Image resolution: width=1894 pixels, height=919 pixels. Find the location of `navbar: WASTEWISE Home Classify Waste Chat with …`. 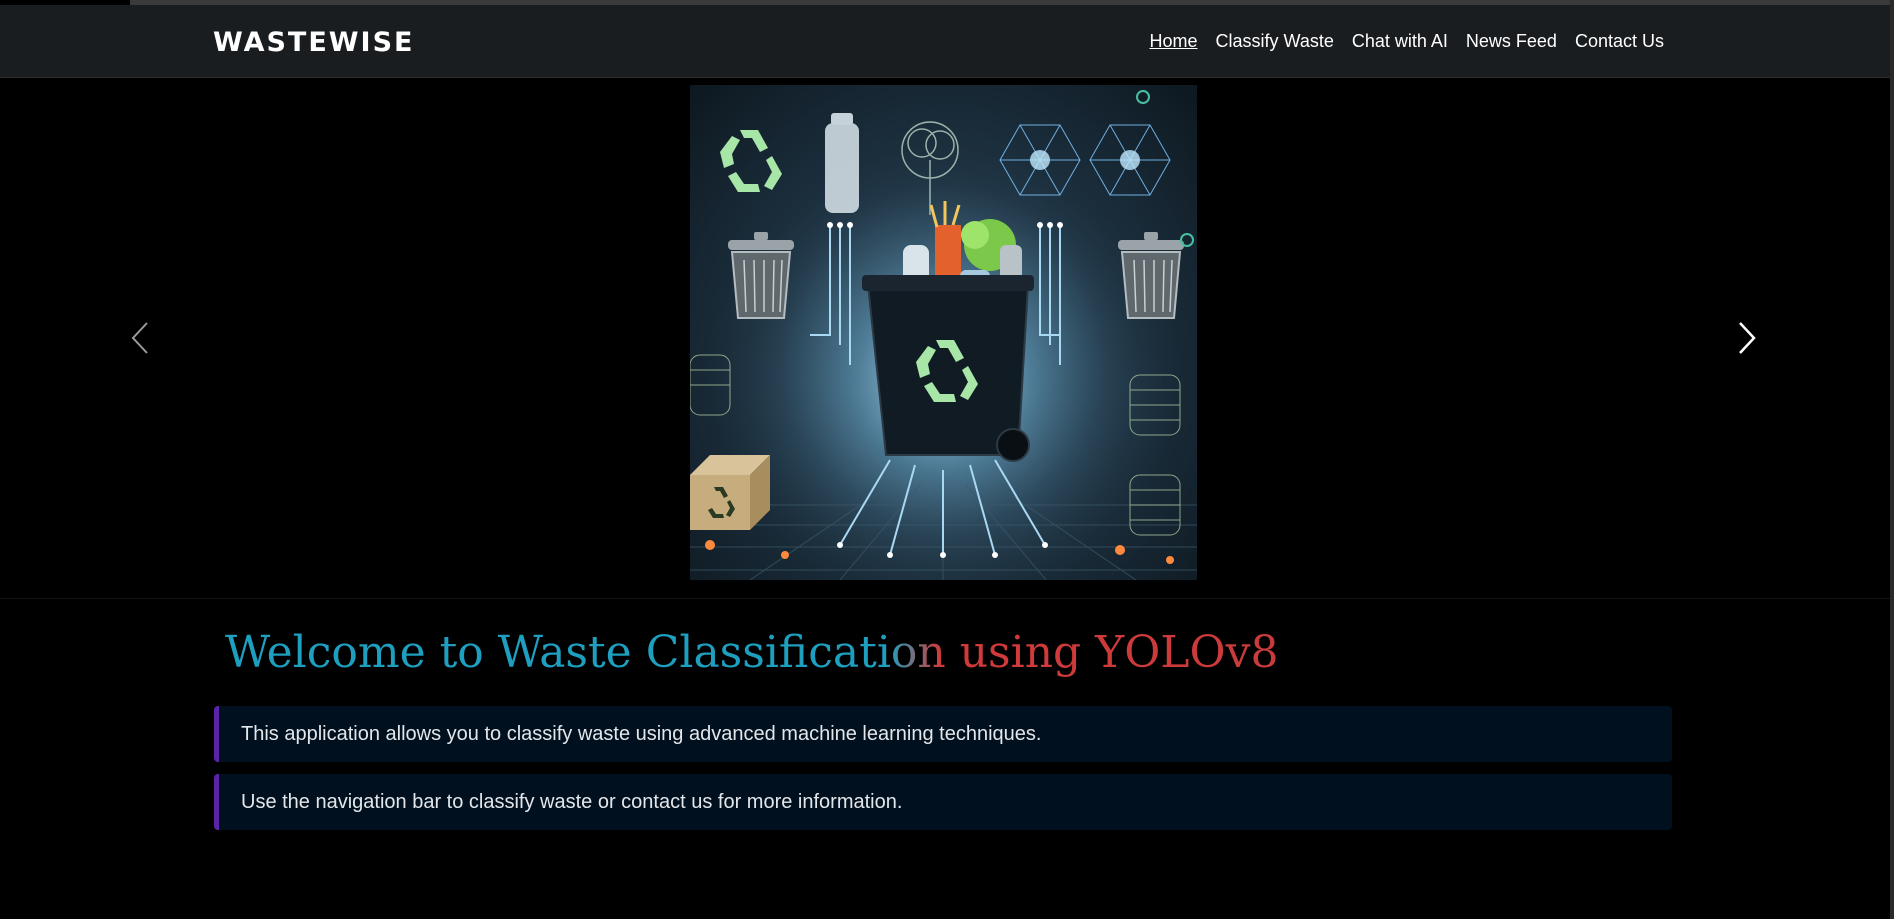

navbar: WASTEWISE Home Classify Waste Chat with … is located at coordinates (947, 41).